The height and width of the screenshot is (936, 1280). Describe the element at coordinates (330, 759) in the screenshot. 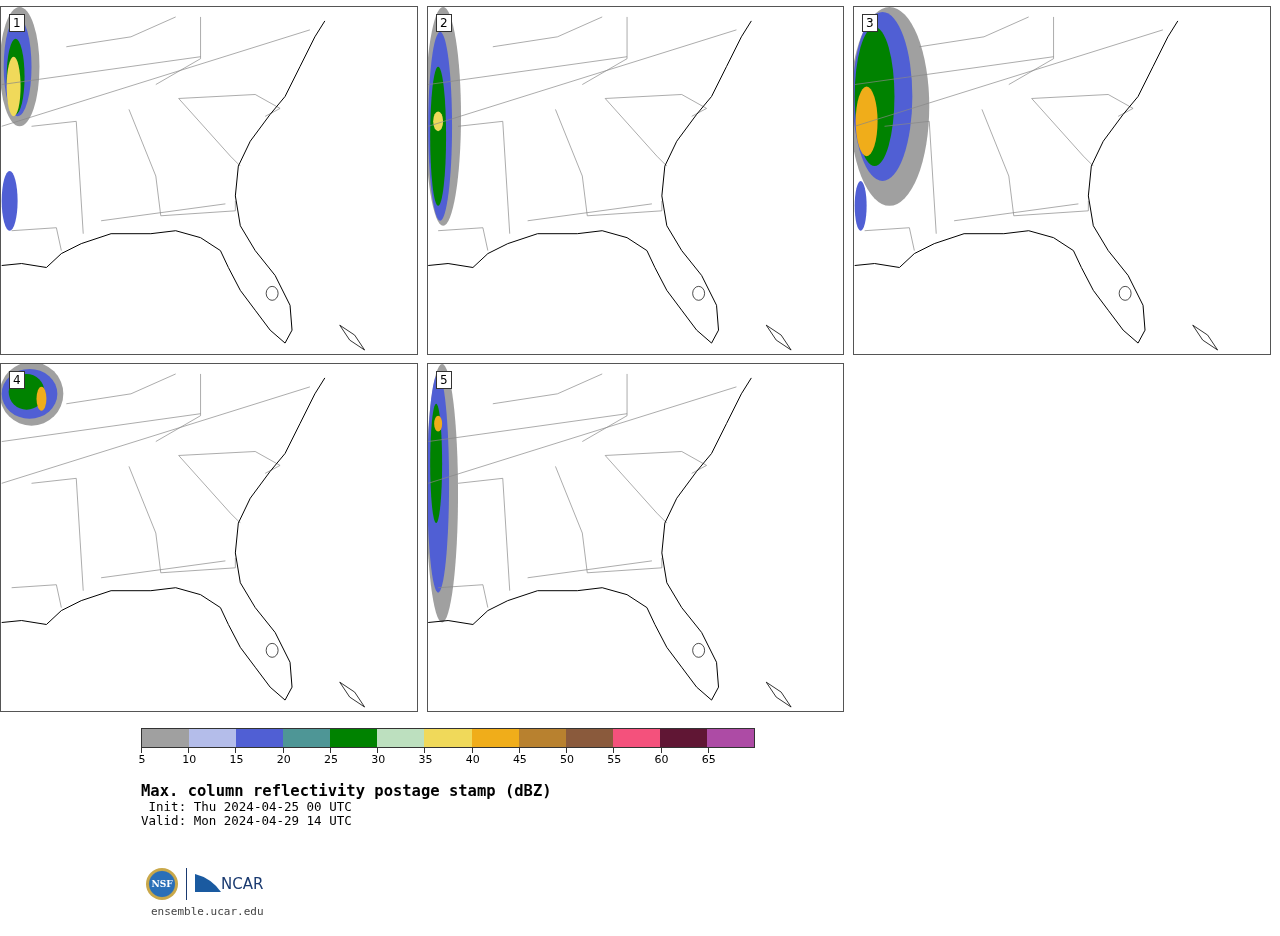

I see `tick-label: 25` at that location.